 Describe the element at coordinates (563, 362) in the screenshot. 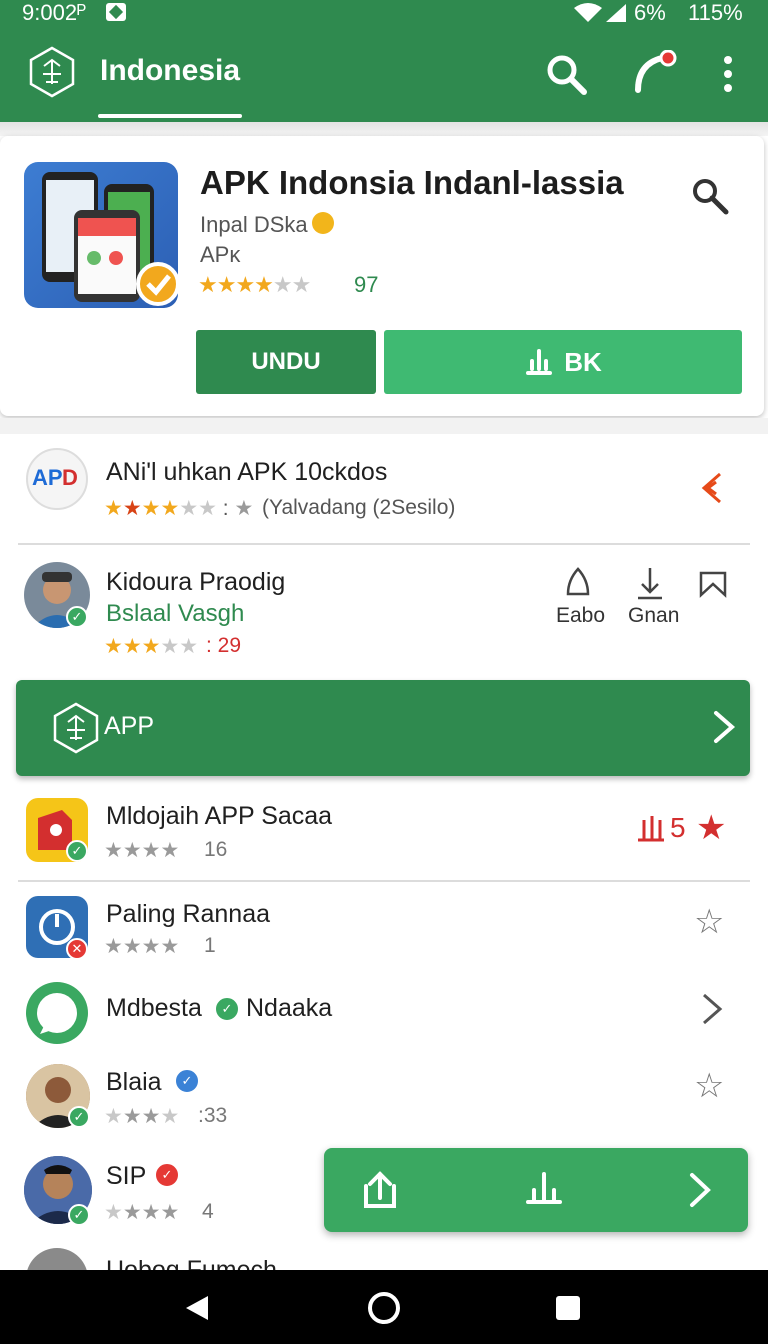

I see `bk-button: BK` at that location.